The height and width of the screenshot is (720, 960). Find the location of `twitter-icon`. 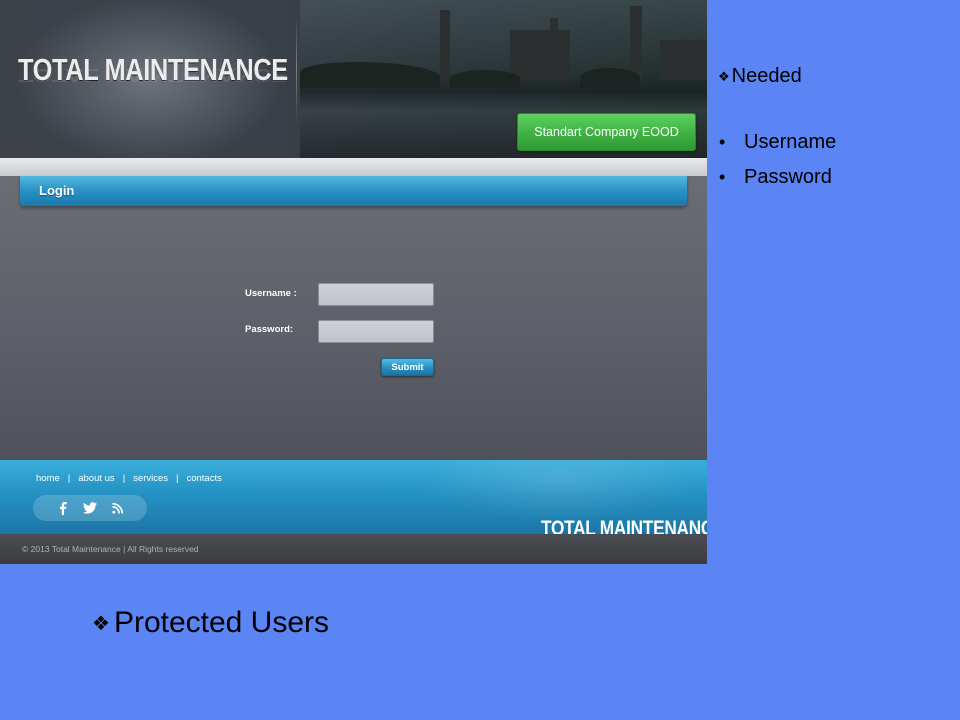

twitter-icon is located at coordinates (89, 508).